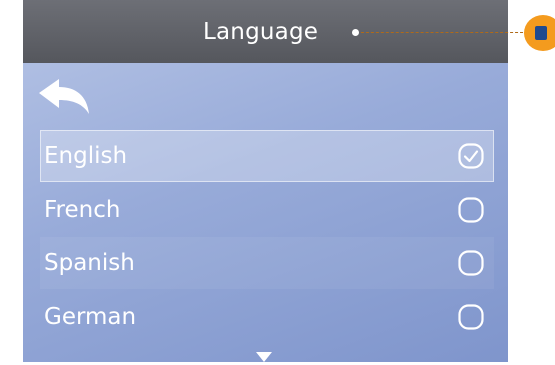  I want to click on scroll-down-triangle-icon, so click(264, 357).